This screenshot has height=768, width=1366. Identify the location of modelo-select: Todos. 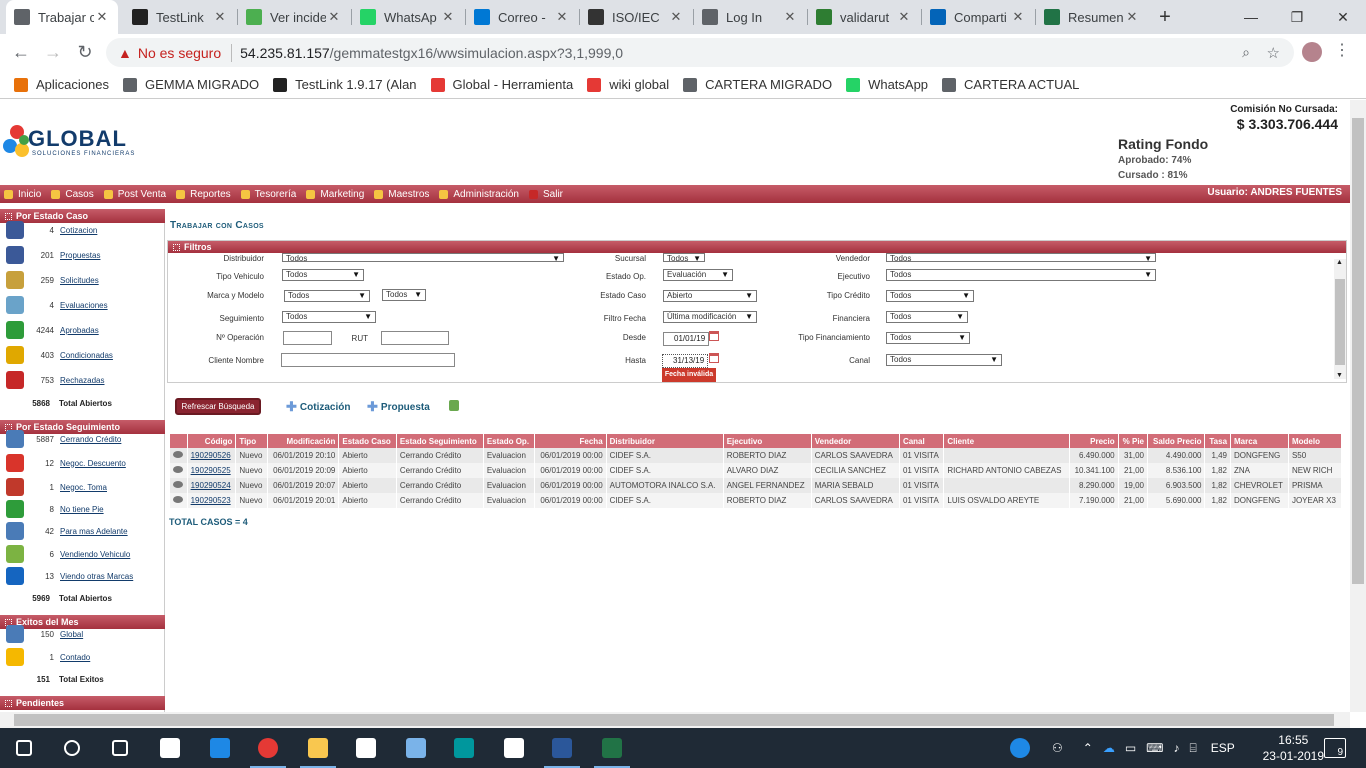
(404, 295).